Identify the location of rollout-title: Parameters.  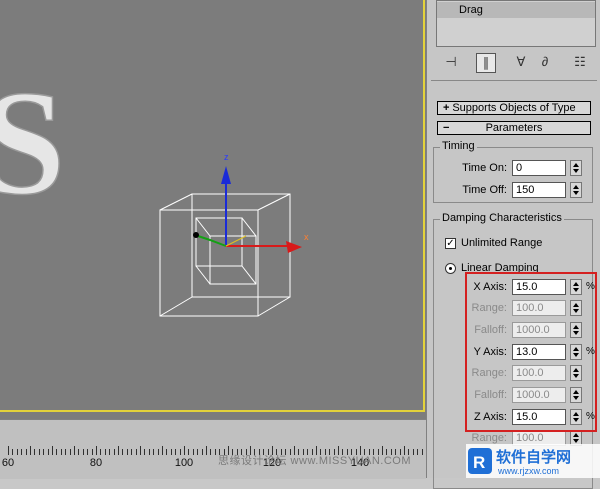
(514, 128).